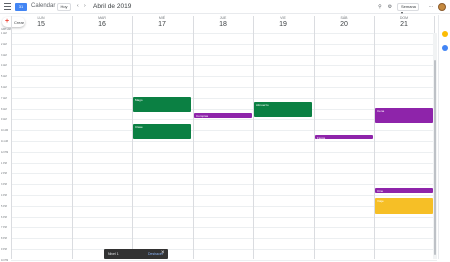 Image resolution: width=450 pixels, height=262 pixels. I want to click on day-header: Vie 19, so click(283, 24).